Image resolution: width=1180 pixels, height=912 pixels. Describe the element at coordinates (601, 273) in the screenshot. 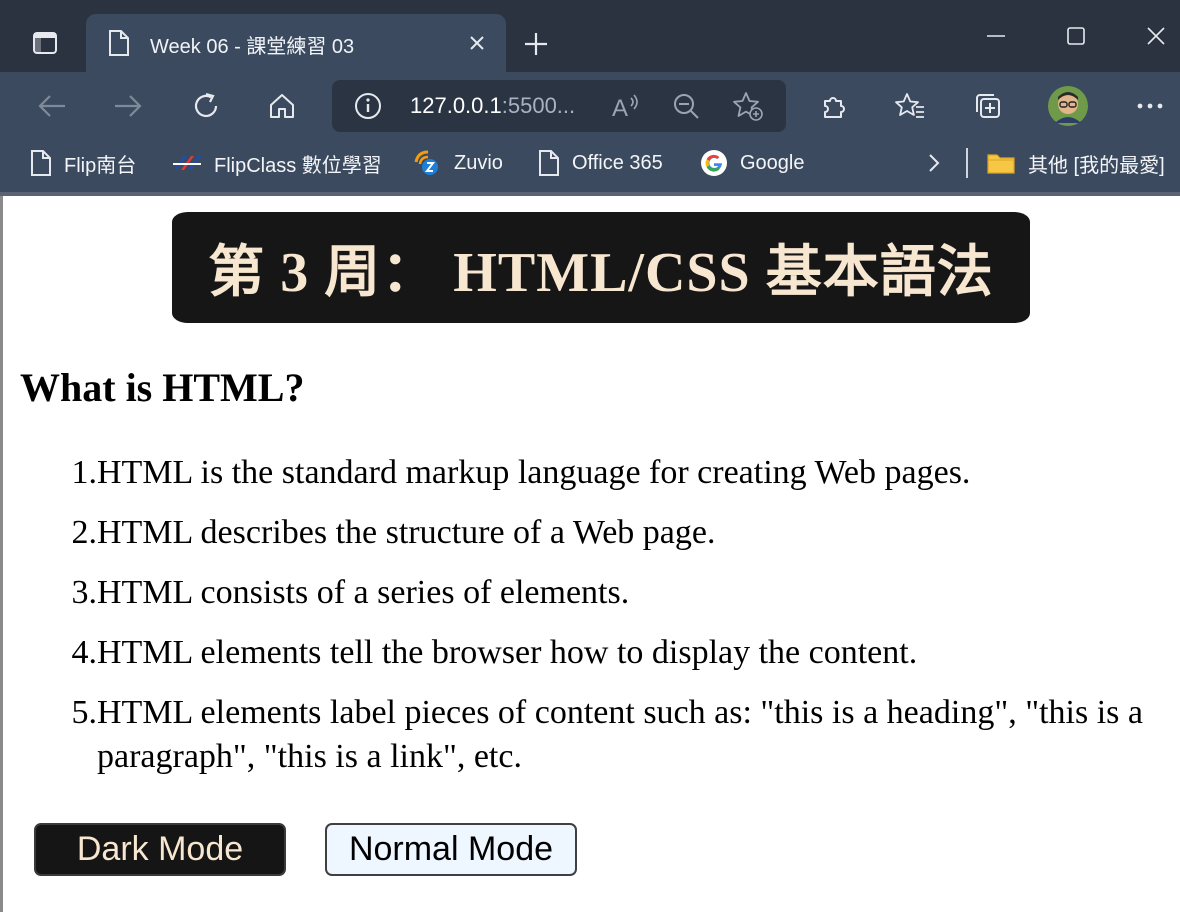

I see `banner-title: 第 3 周： HTML/CSS 基本語法` at that location.